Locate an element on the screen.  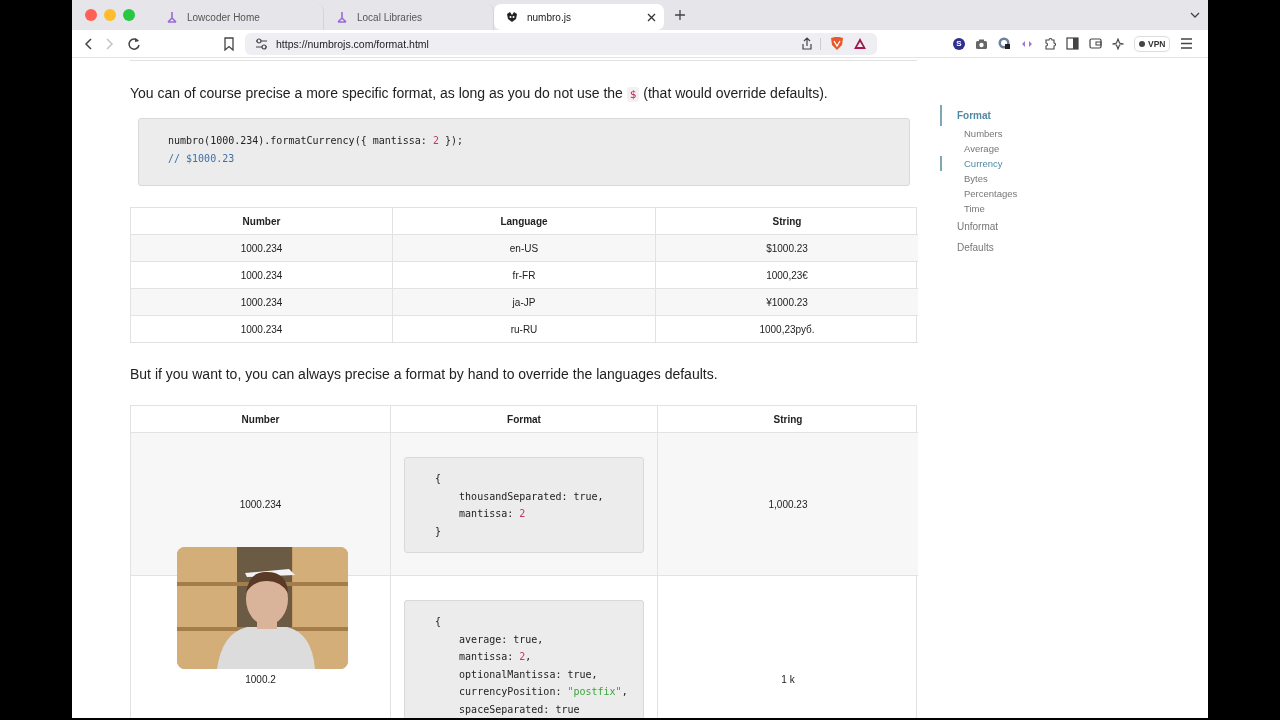
vpn-button: VPN is located at coordinates (1152, 43).